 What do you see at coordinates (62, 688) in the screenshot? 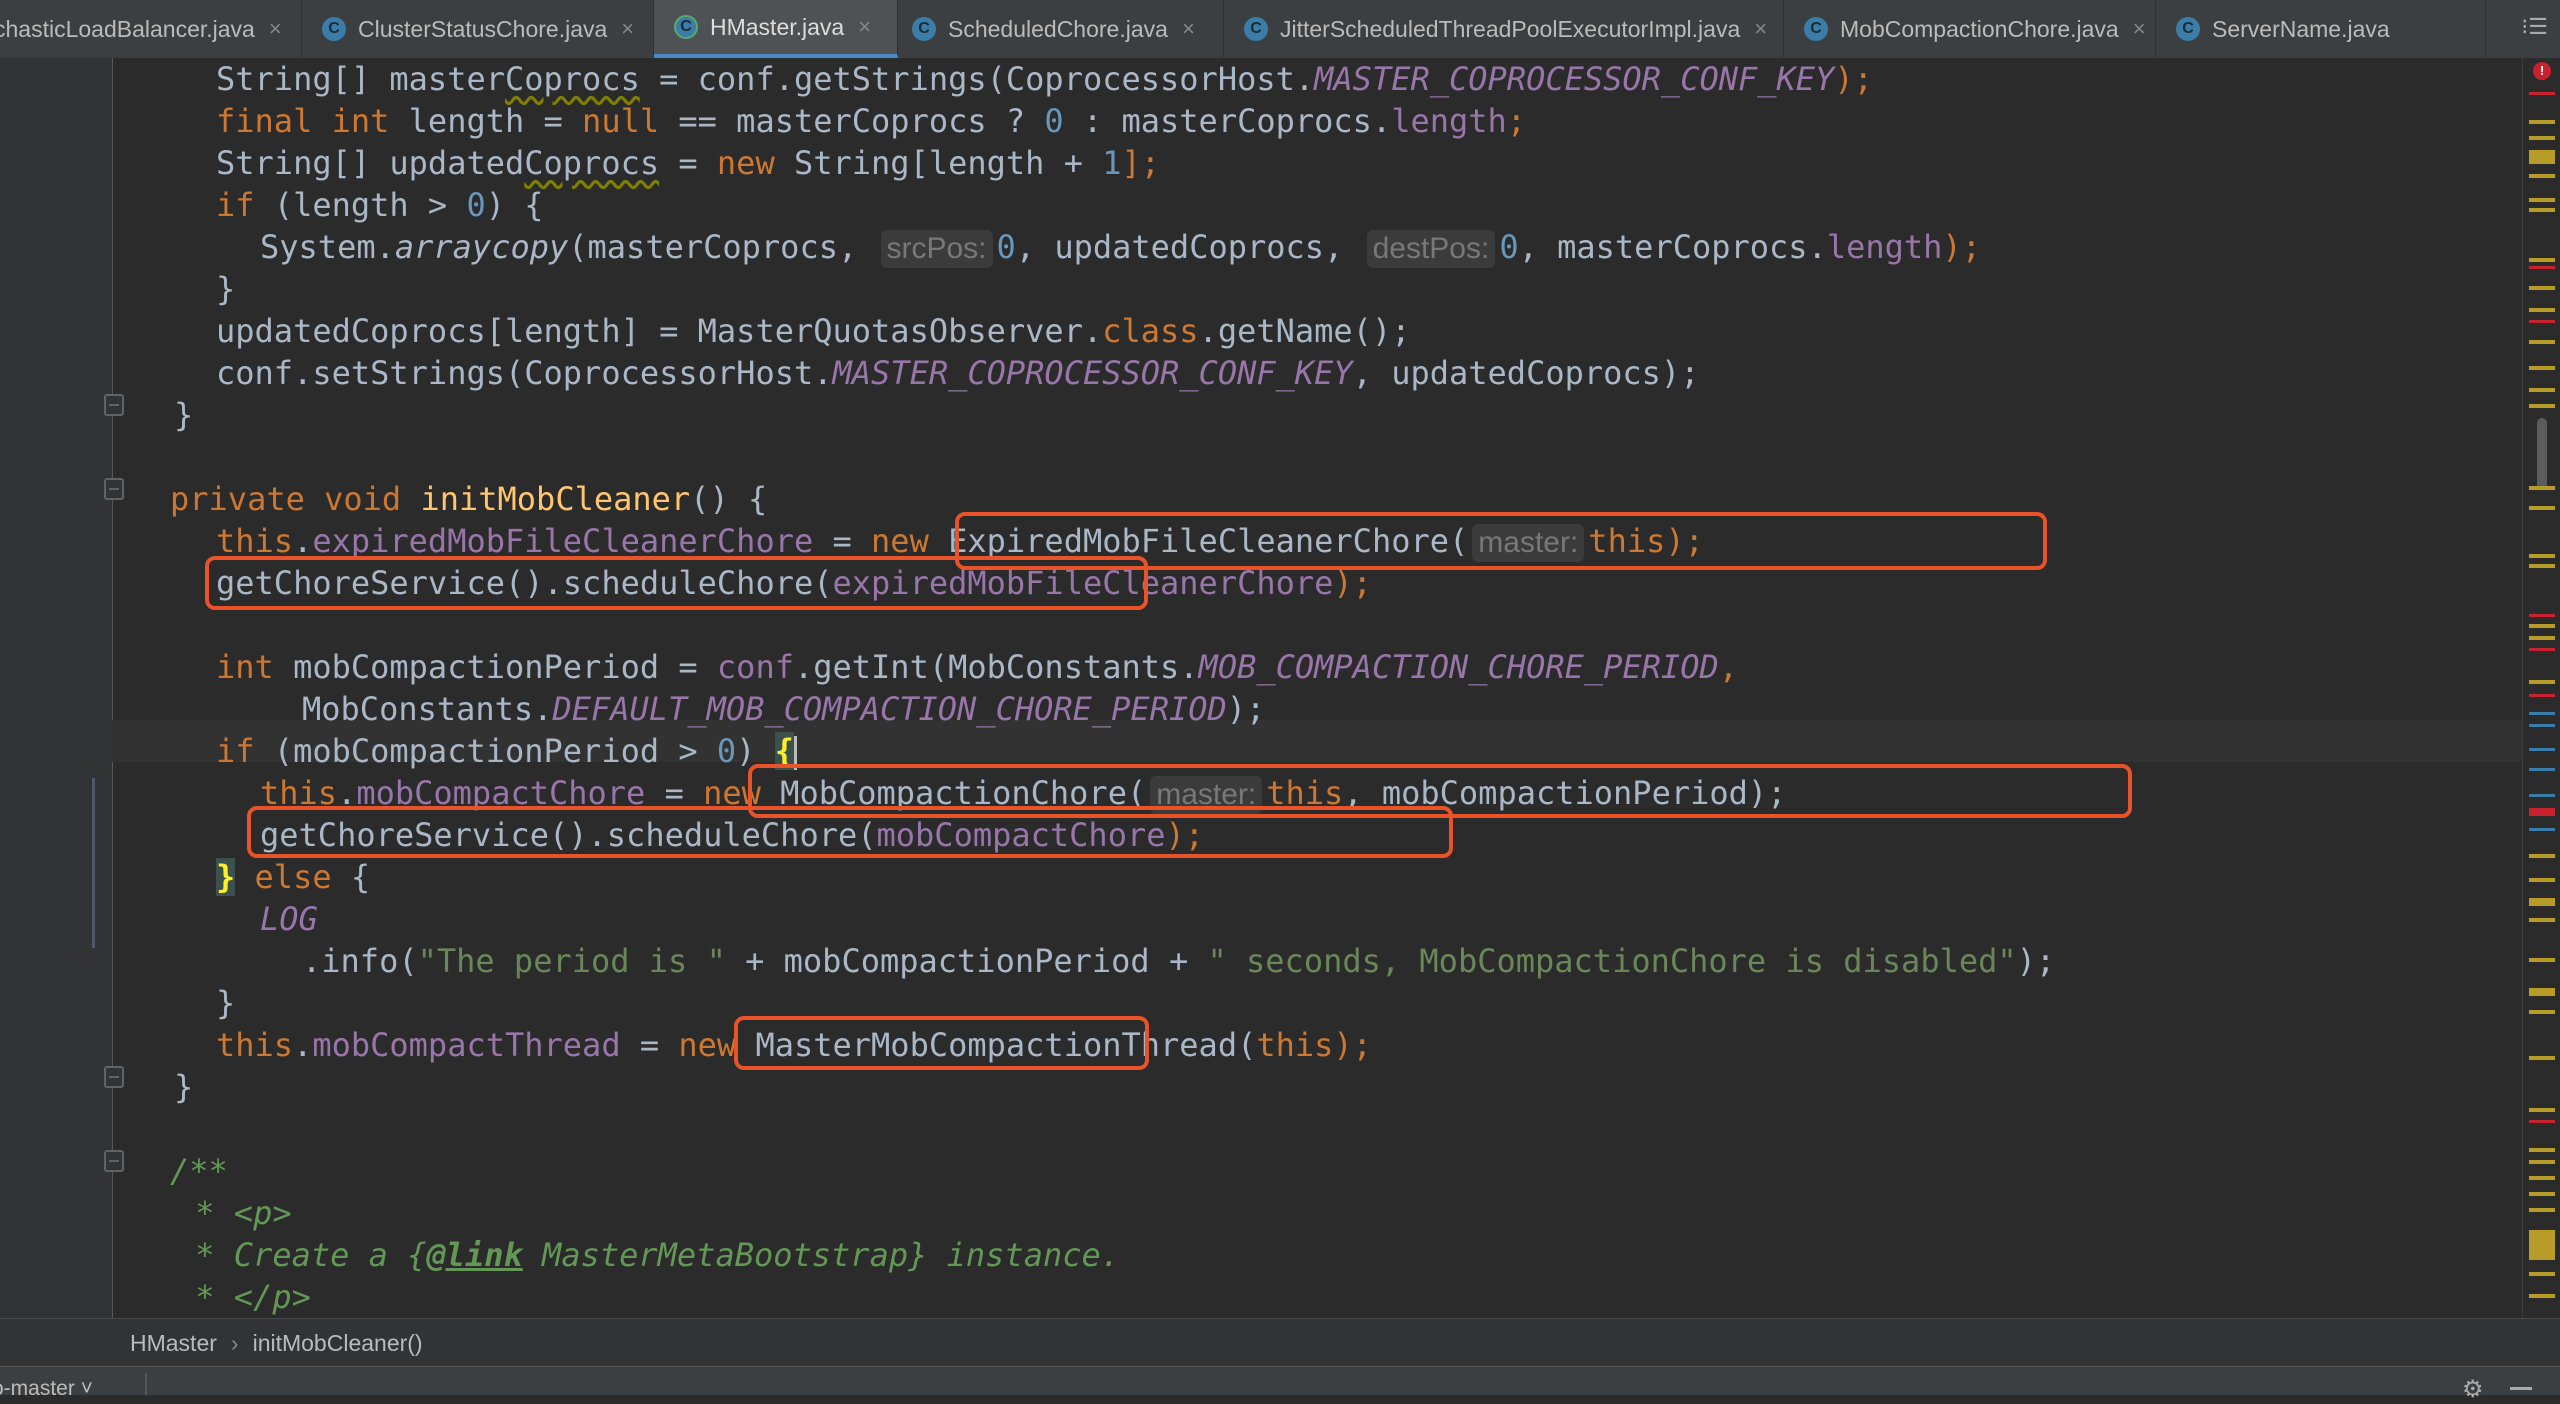
I see `editor-gutter` at bounding box center [62, 688].